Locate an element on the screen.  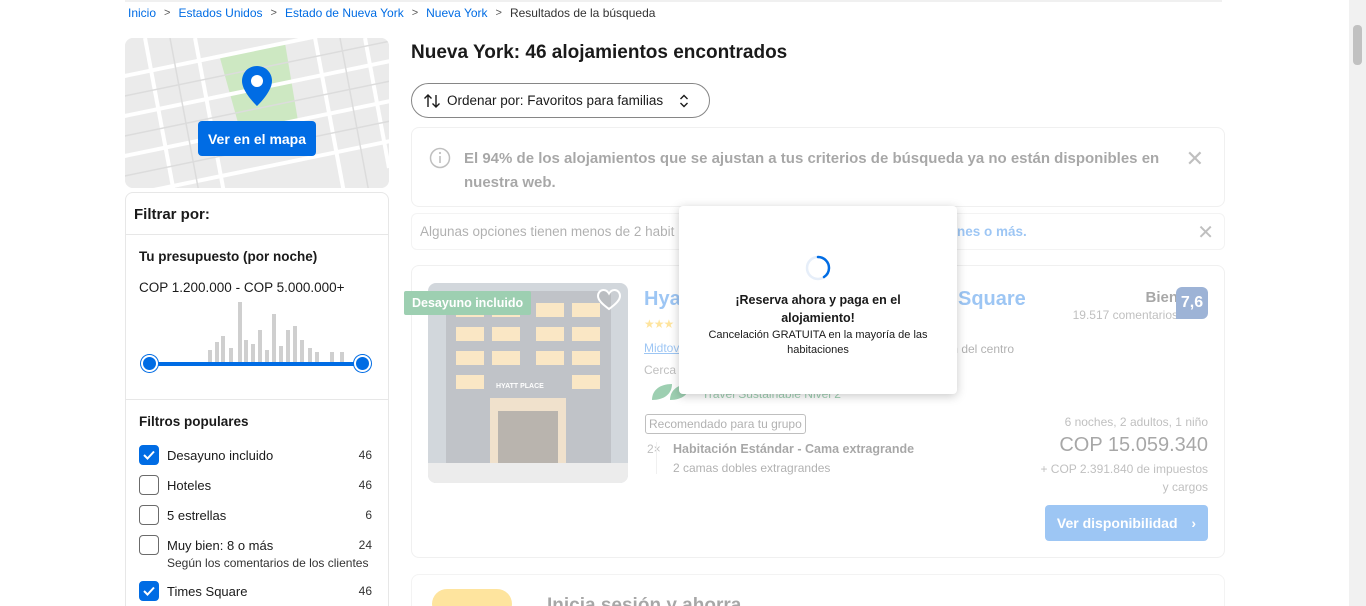
review-score-label: Bien is located at coordinates (1161, 297).